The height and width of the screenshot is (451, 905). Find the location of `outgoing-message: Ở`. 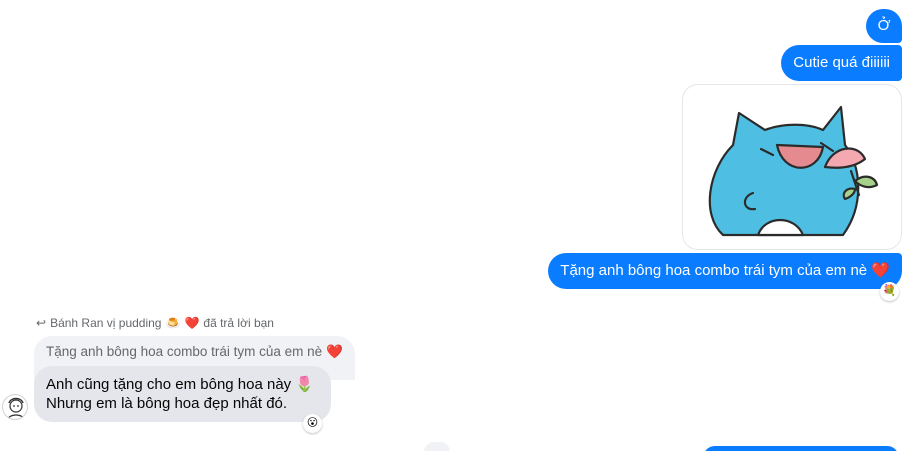

outgoing-message: Ở is located at coordinates (884, 26).